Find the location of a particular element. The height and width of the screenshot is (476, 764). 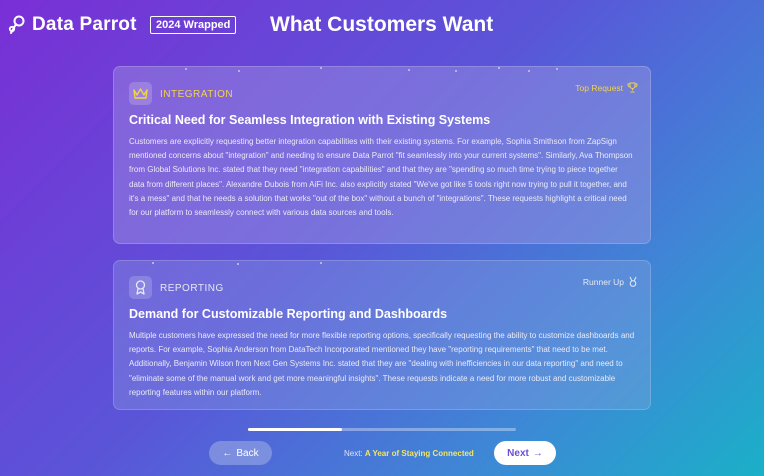

page-title: What Customers Want is located at coordinates (382, 24).